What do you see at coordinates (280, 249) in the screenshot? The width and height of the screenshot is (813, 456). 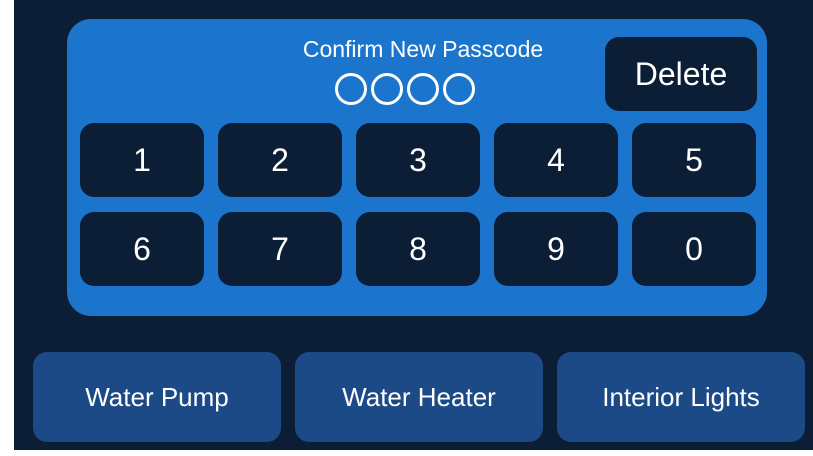 I see `key-7: 7` at bounding box center [280, 249].